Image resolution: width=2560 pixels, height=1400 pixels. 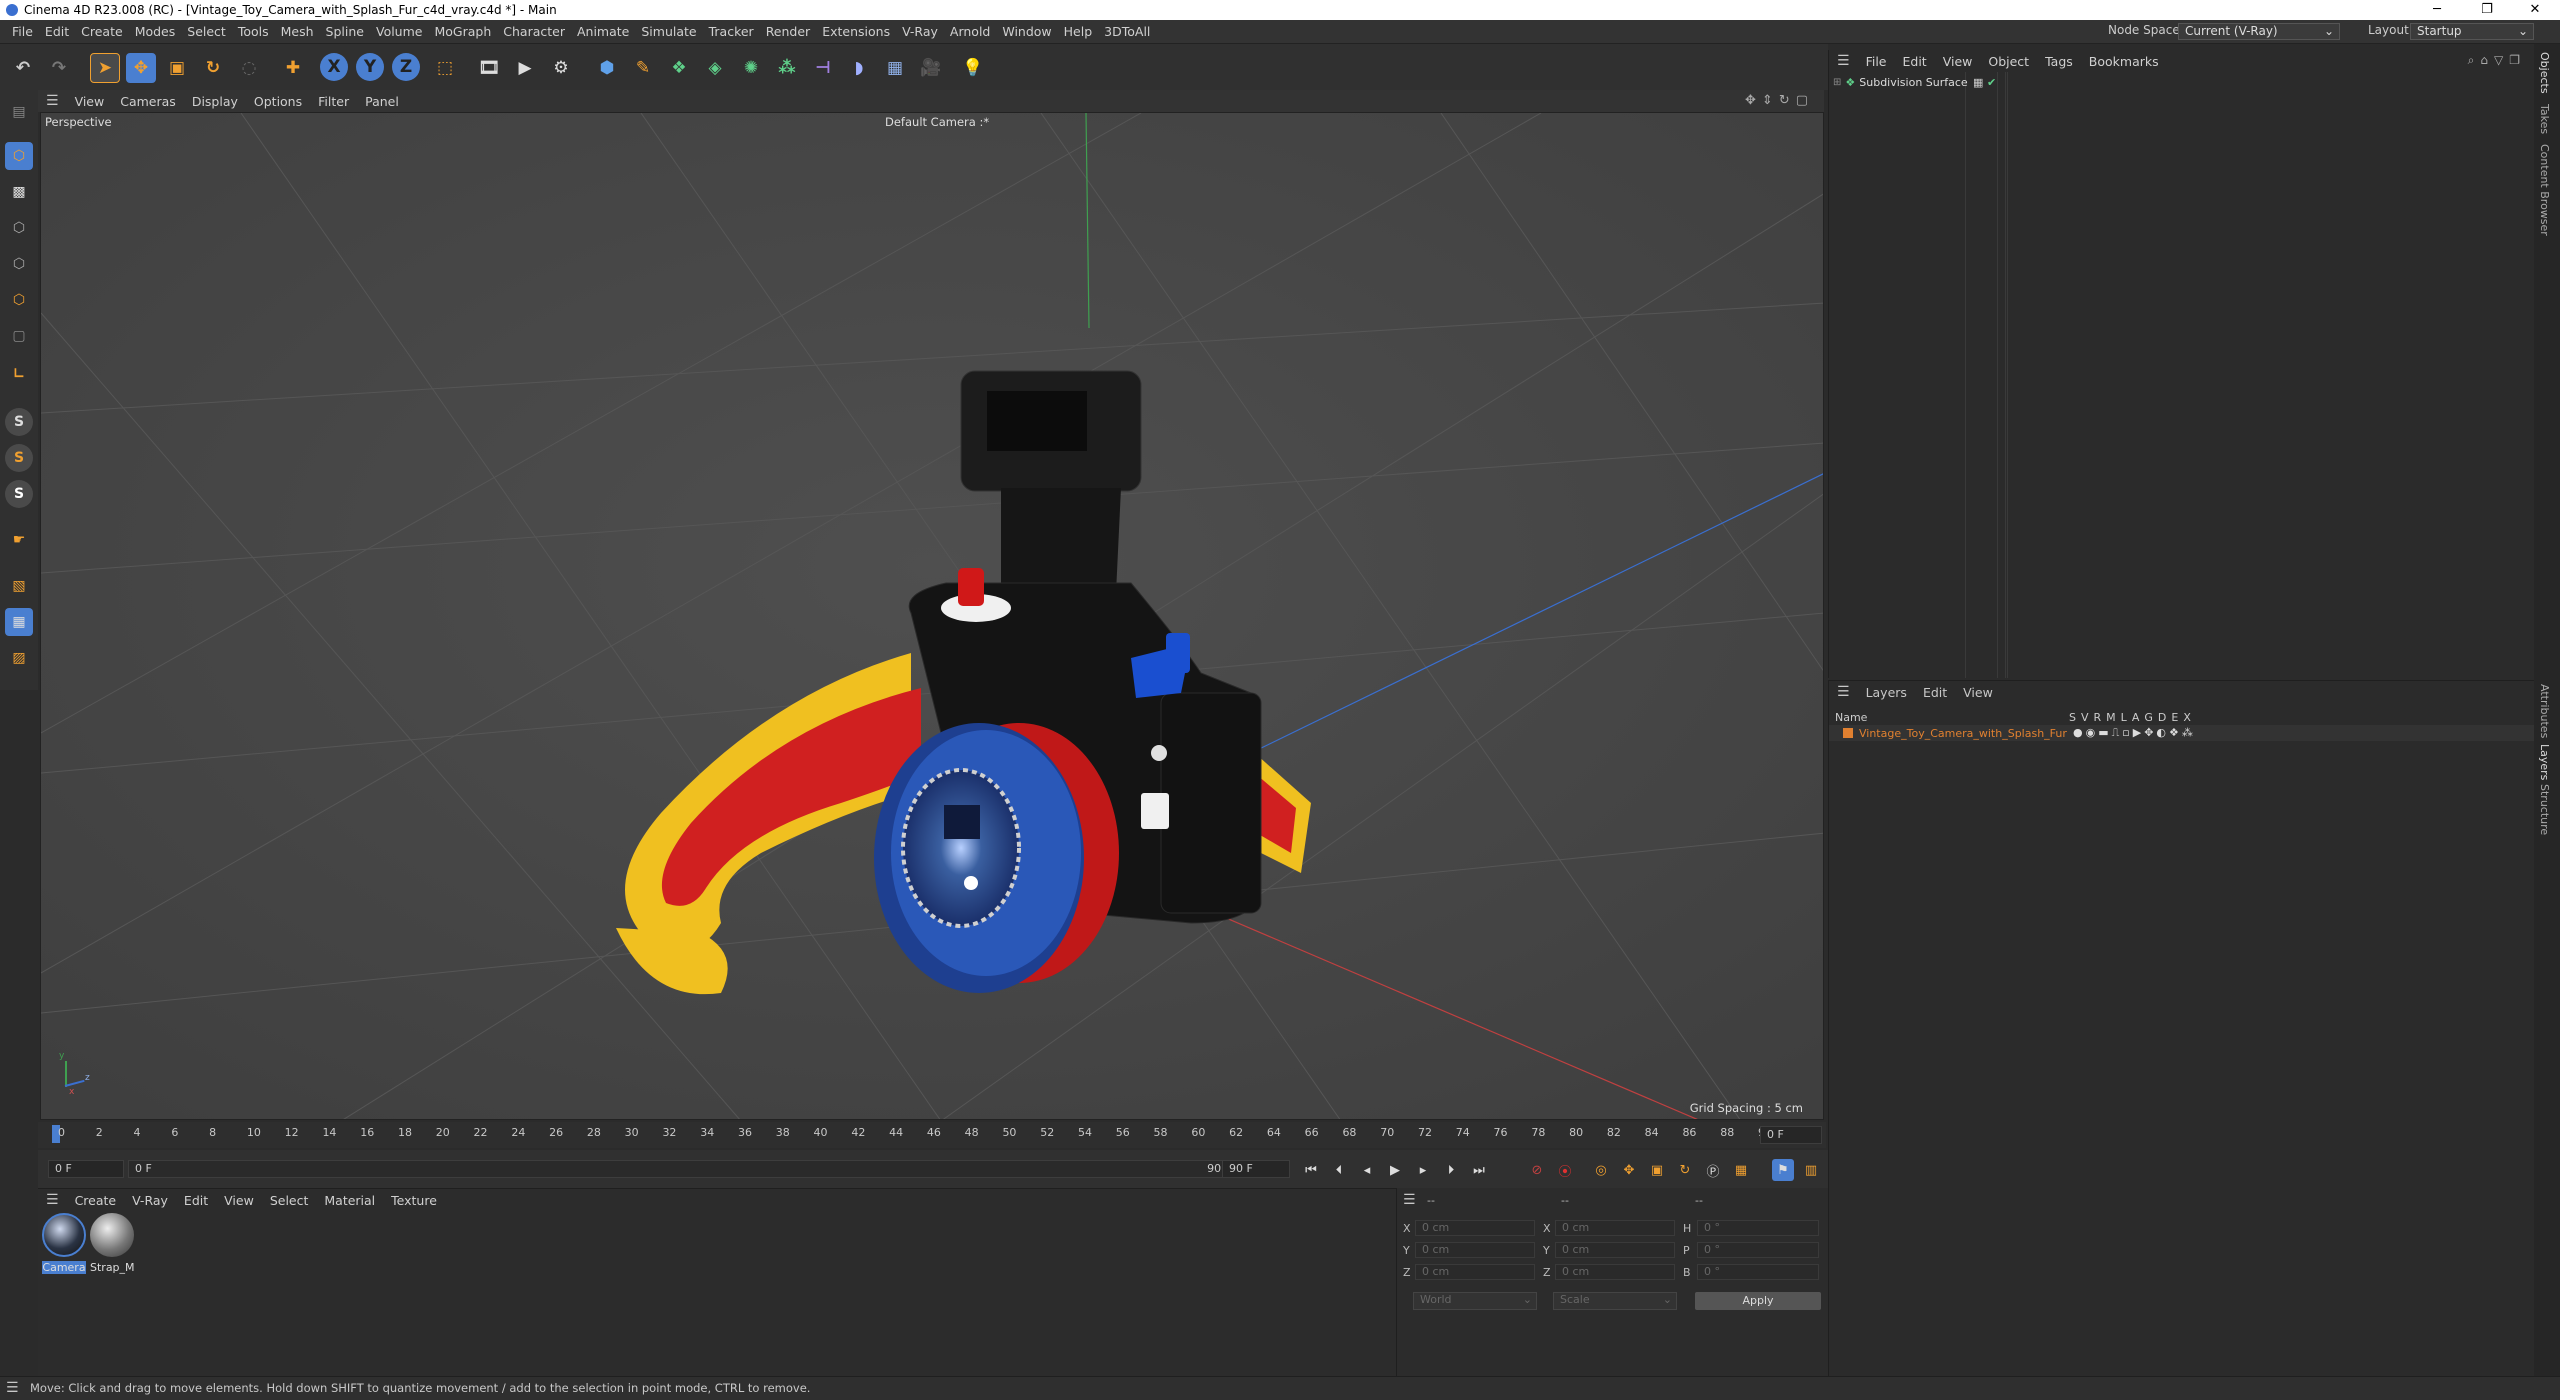 What do you see at coordinates (1914, 61) in the screenshot?
I see `object-menu-edit: Edit` at bounding box center [1914, 61].